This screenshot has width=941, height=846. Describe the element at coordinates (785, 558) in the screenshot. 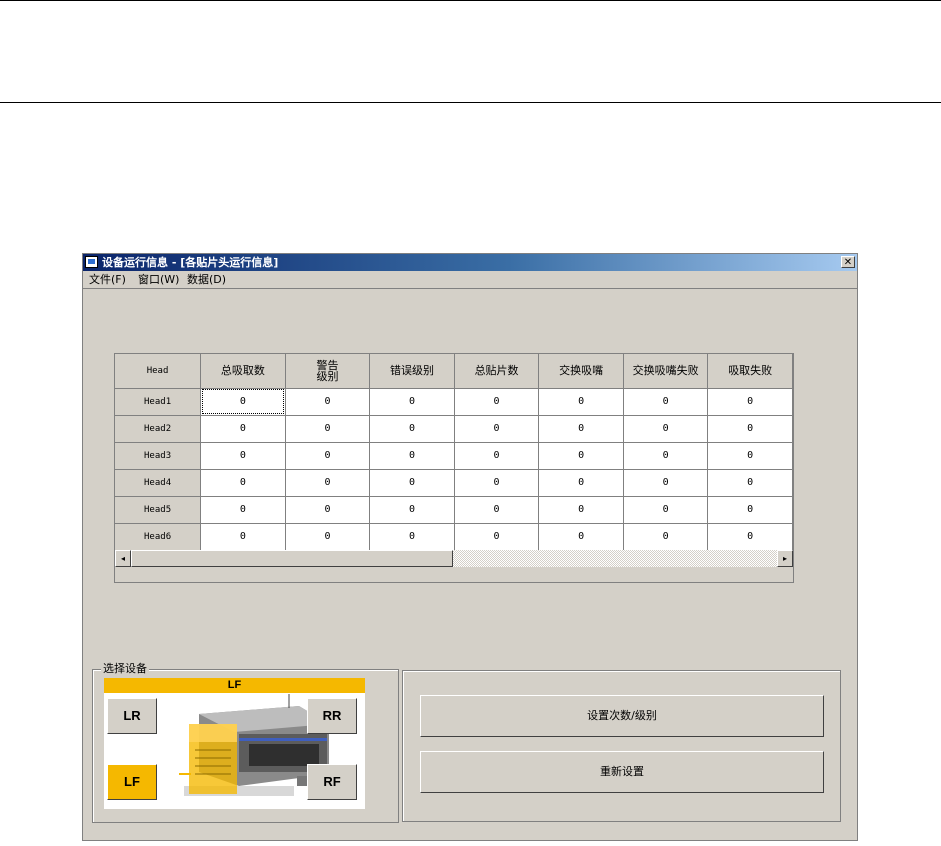

I see `scroll-right-button: ▸` at that location.